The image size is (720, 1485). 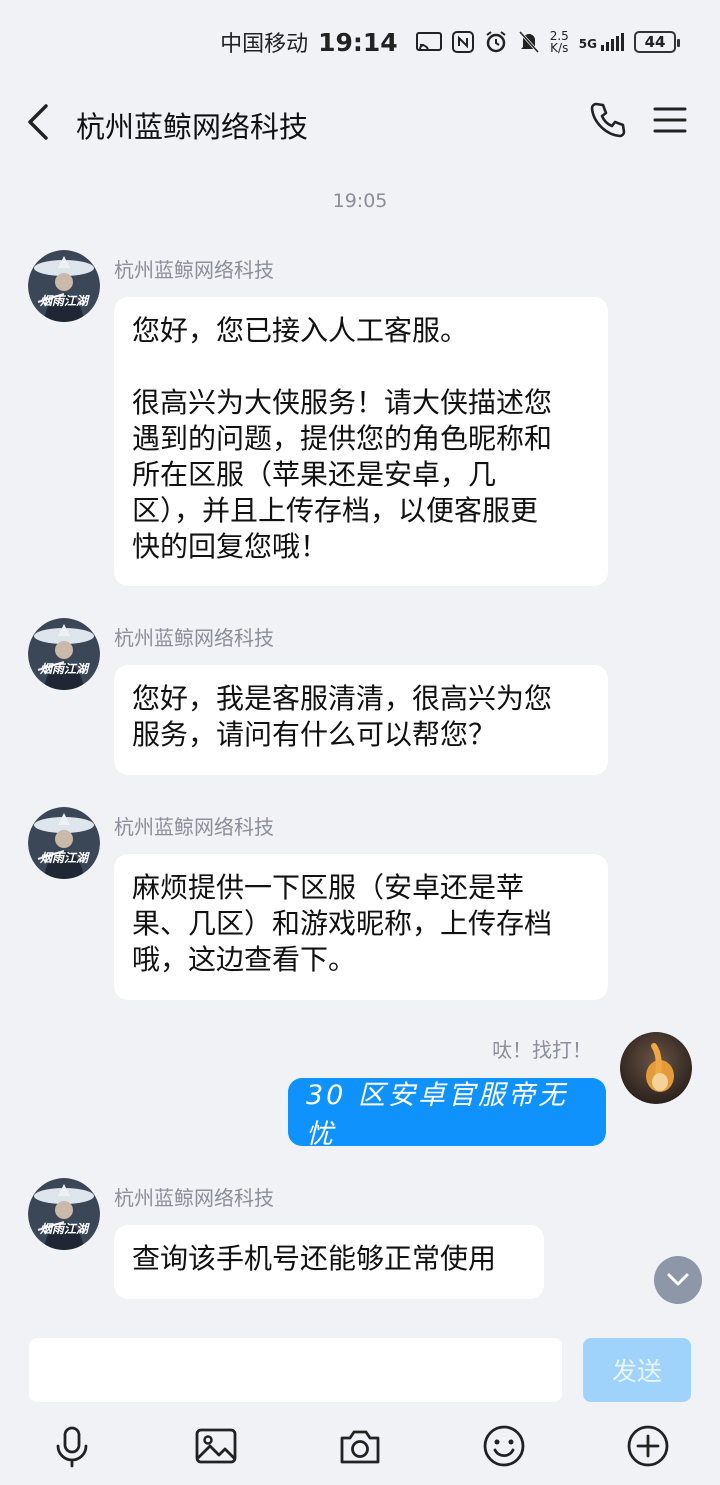 What do you see at coordinates (360, 125) in the screenshot?
I see `chat-header: 杭州蓝鲸网络科技` at bounding box center [360, 125].